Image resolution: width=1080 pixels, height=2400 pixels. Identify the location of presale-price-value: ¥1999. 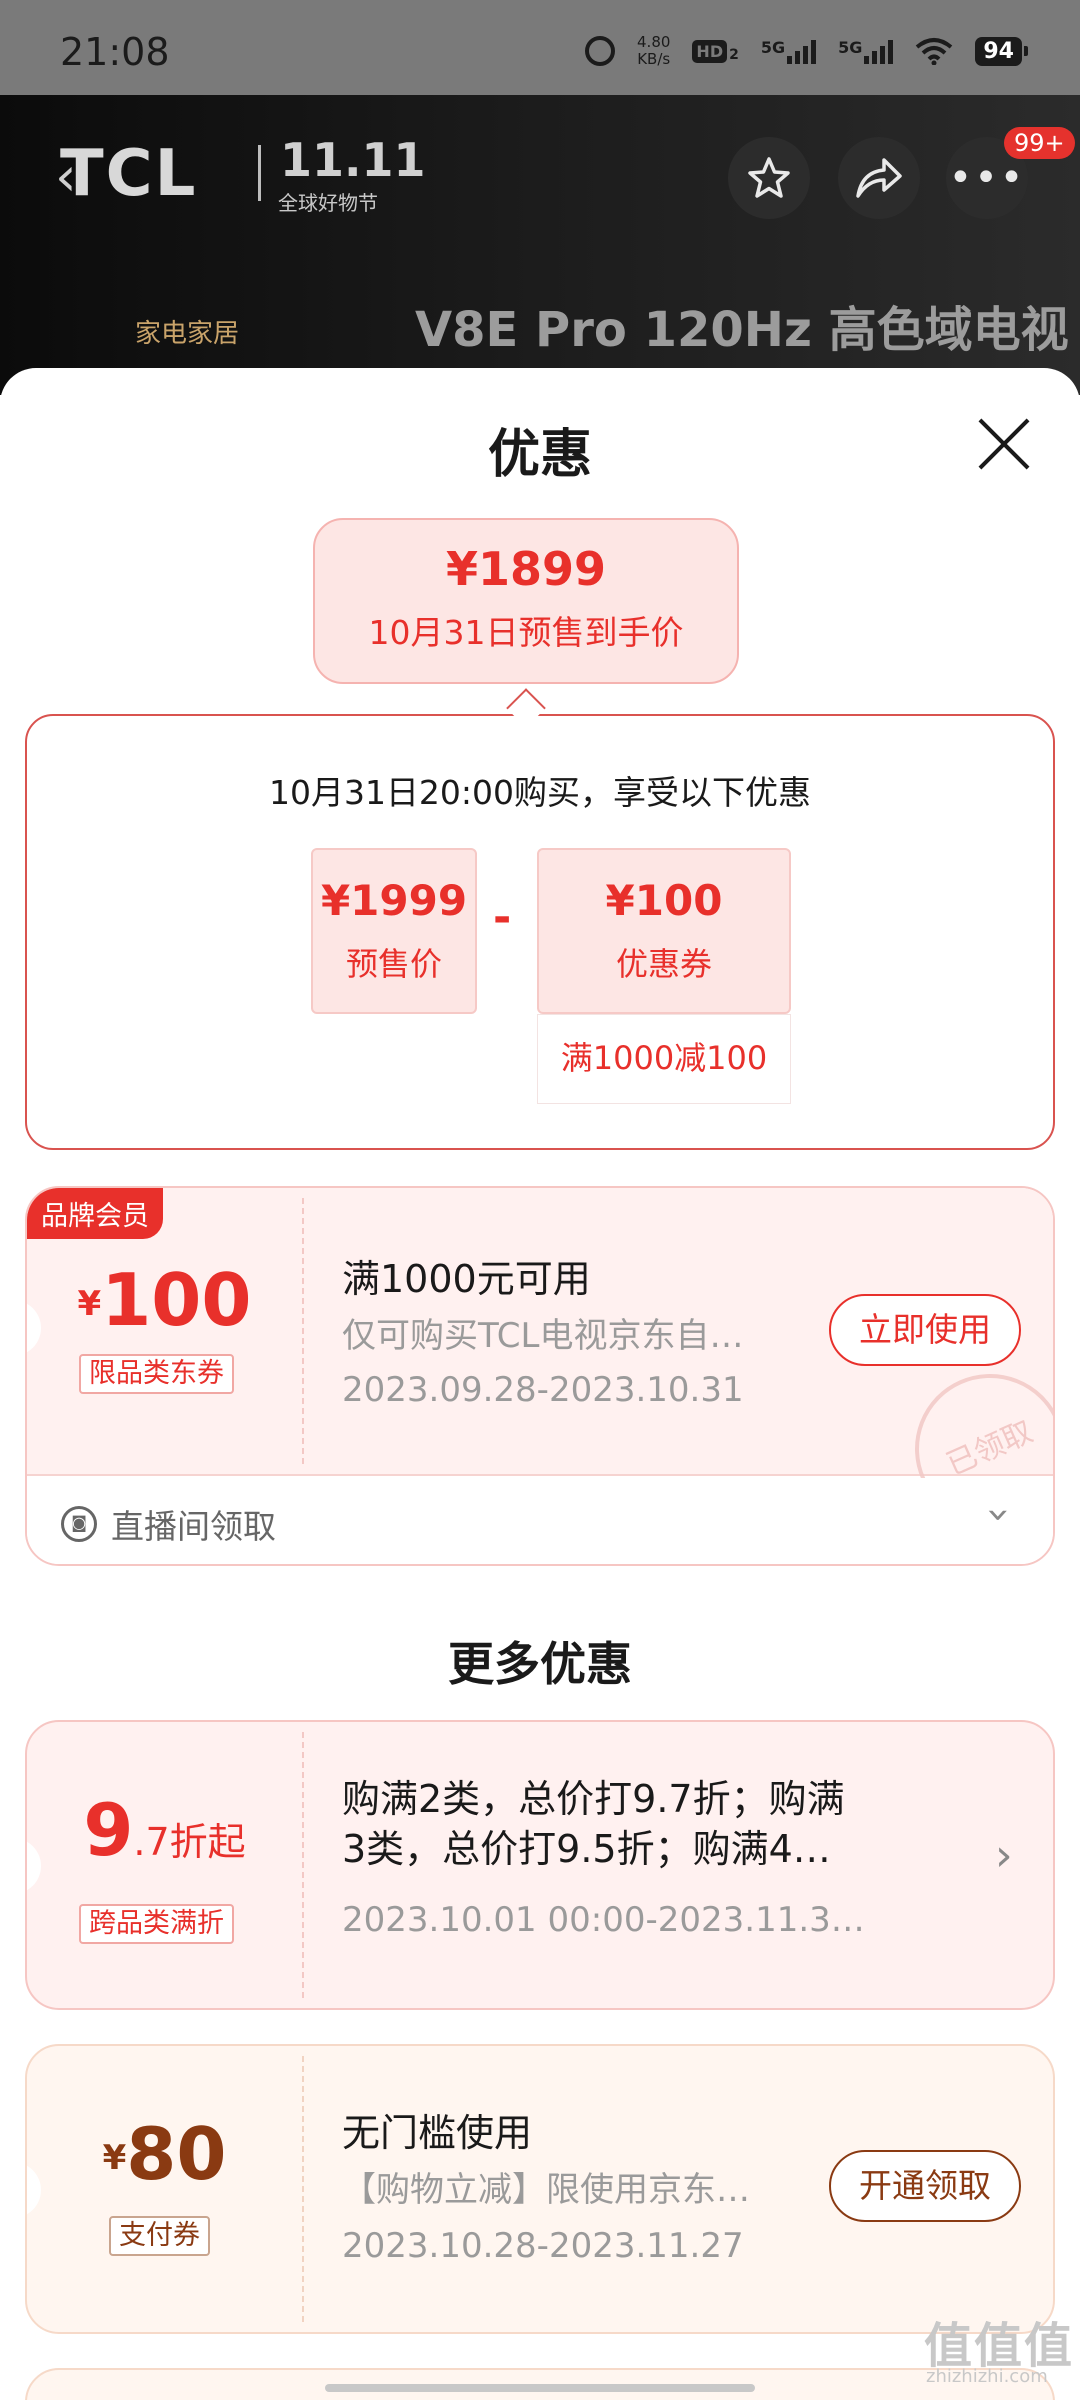
(394, 900).